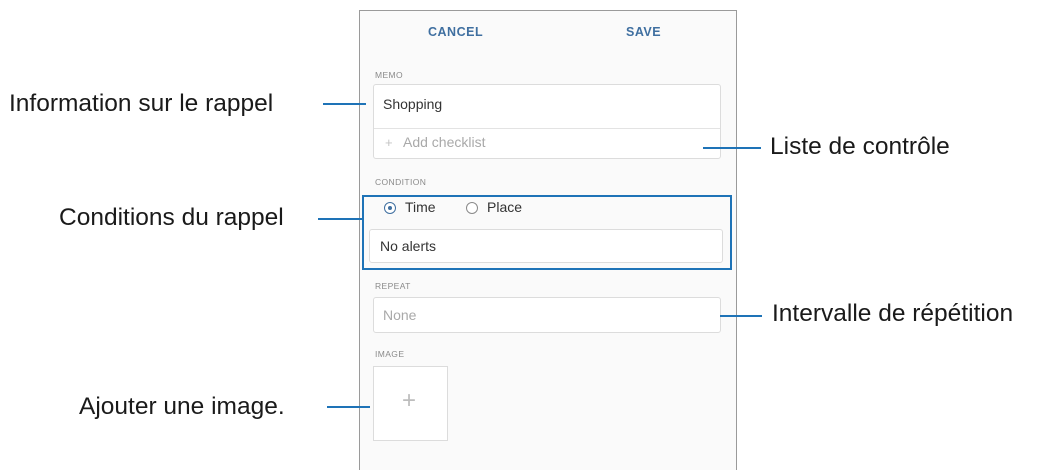 The width and height of the screenshot is (1063, 470). I want to click on condition-section-label: CONDITION, so click(401, 182).